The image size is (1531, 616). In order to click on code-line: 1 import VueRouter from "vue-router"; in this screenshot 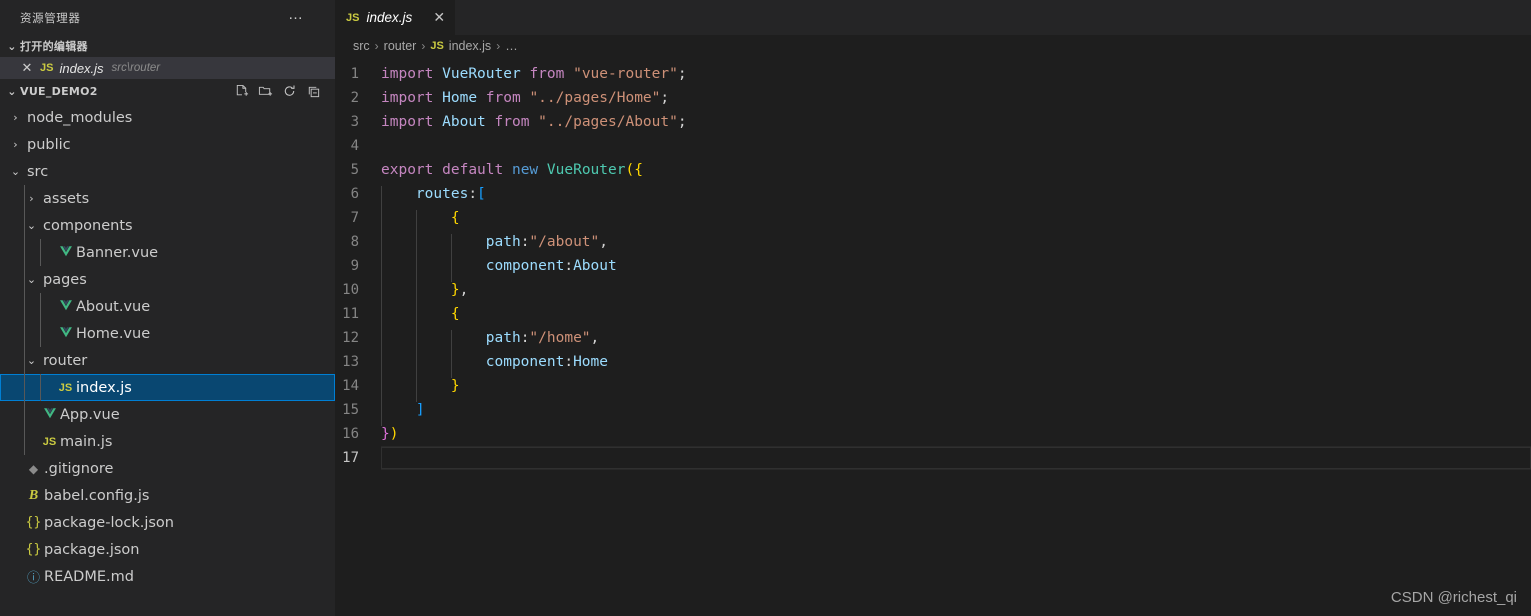, I will do `click(933, 74)`.